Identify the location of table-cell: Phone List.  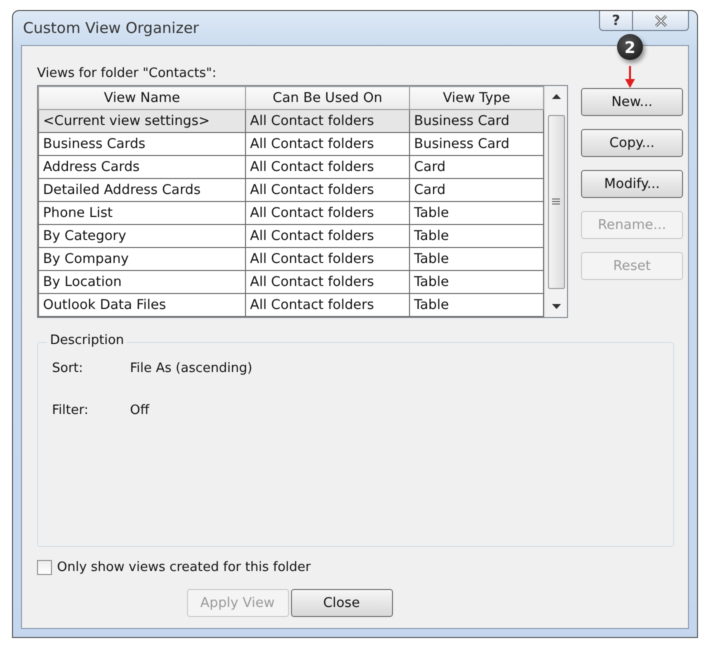
(142, 213).